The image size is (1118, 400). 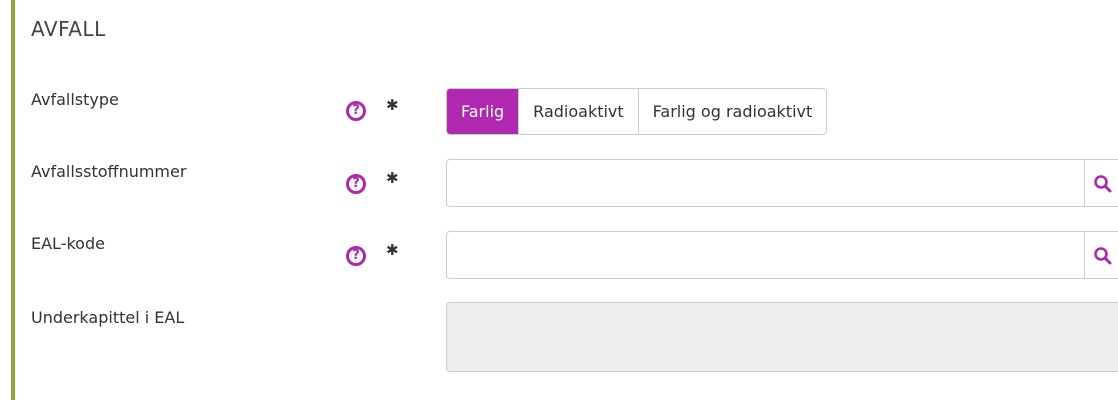 I want to click on avfallstype-option-farlig-og-radioaktivt: Farlig og radioaktivt, so click(x=732, y=111).